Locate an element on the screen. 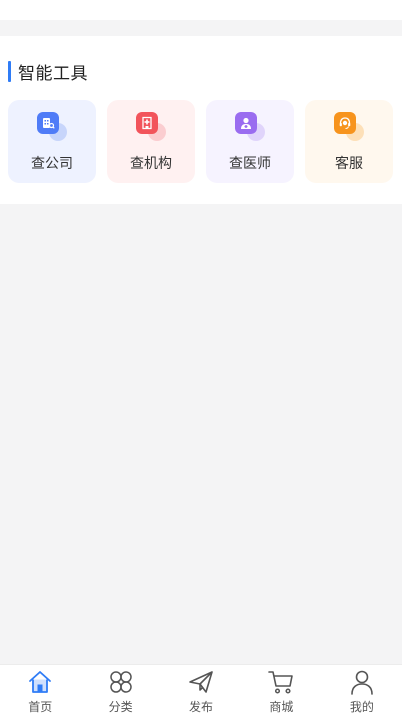 The height and width of the screenshot is (717, 402). tab-publish: 发布 is located at coordinates (201, 691).